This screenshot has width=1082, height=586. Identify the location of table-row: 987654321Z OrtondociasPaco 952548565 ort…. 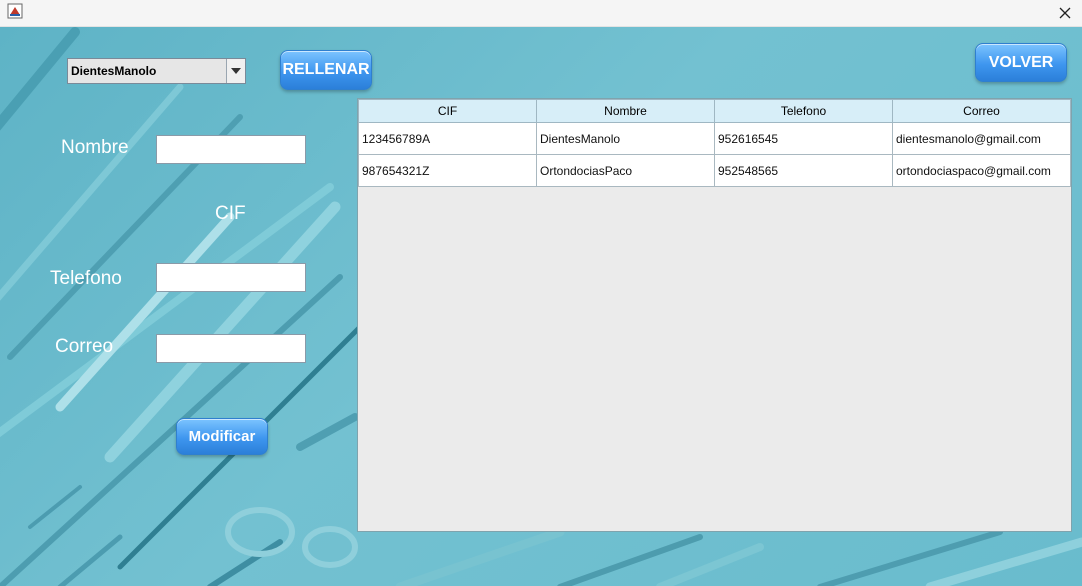
(714, 170).